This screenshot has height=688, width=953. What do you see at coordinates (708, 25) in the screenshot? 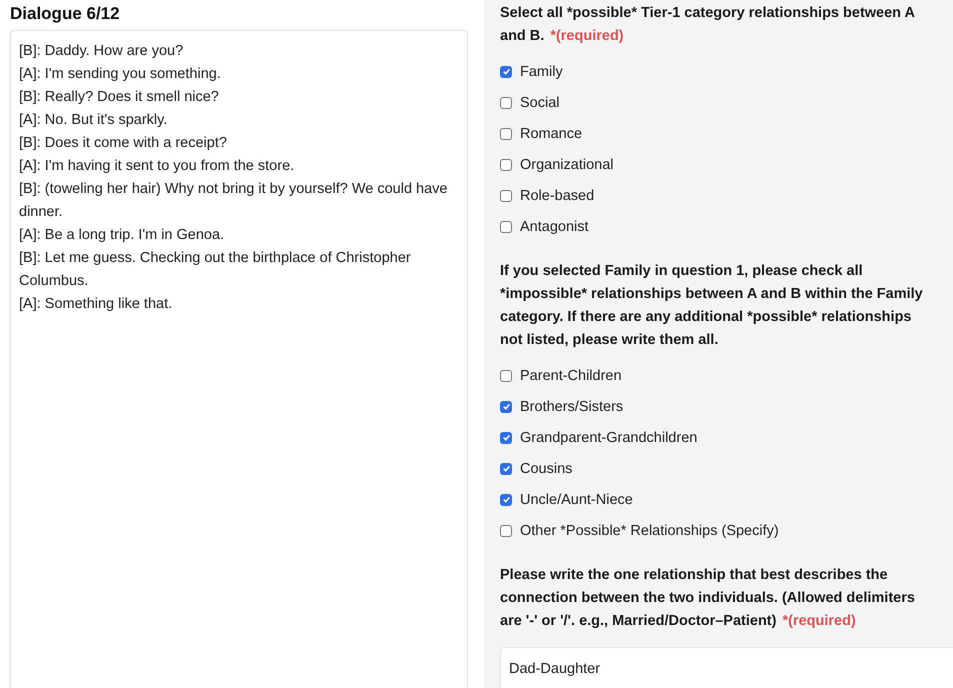
I see `question-text: Select all *possible* Tier-1 category relationships between A and B. *(required)` at bounding box center [708, 25].